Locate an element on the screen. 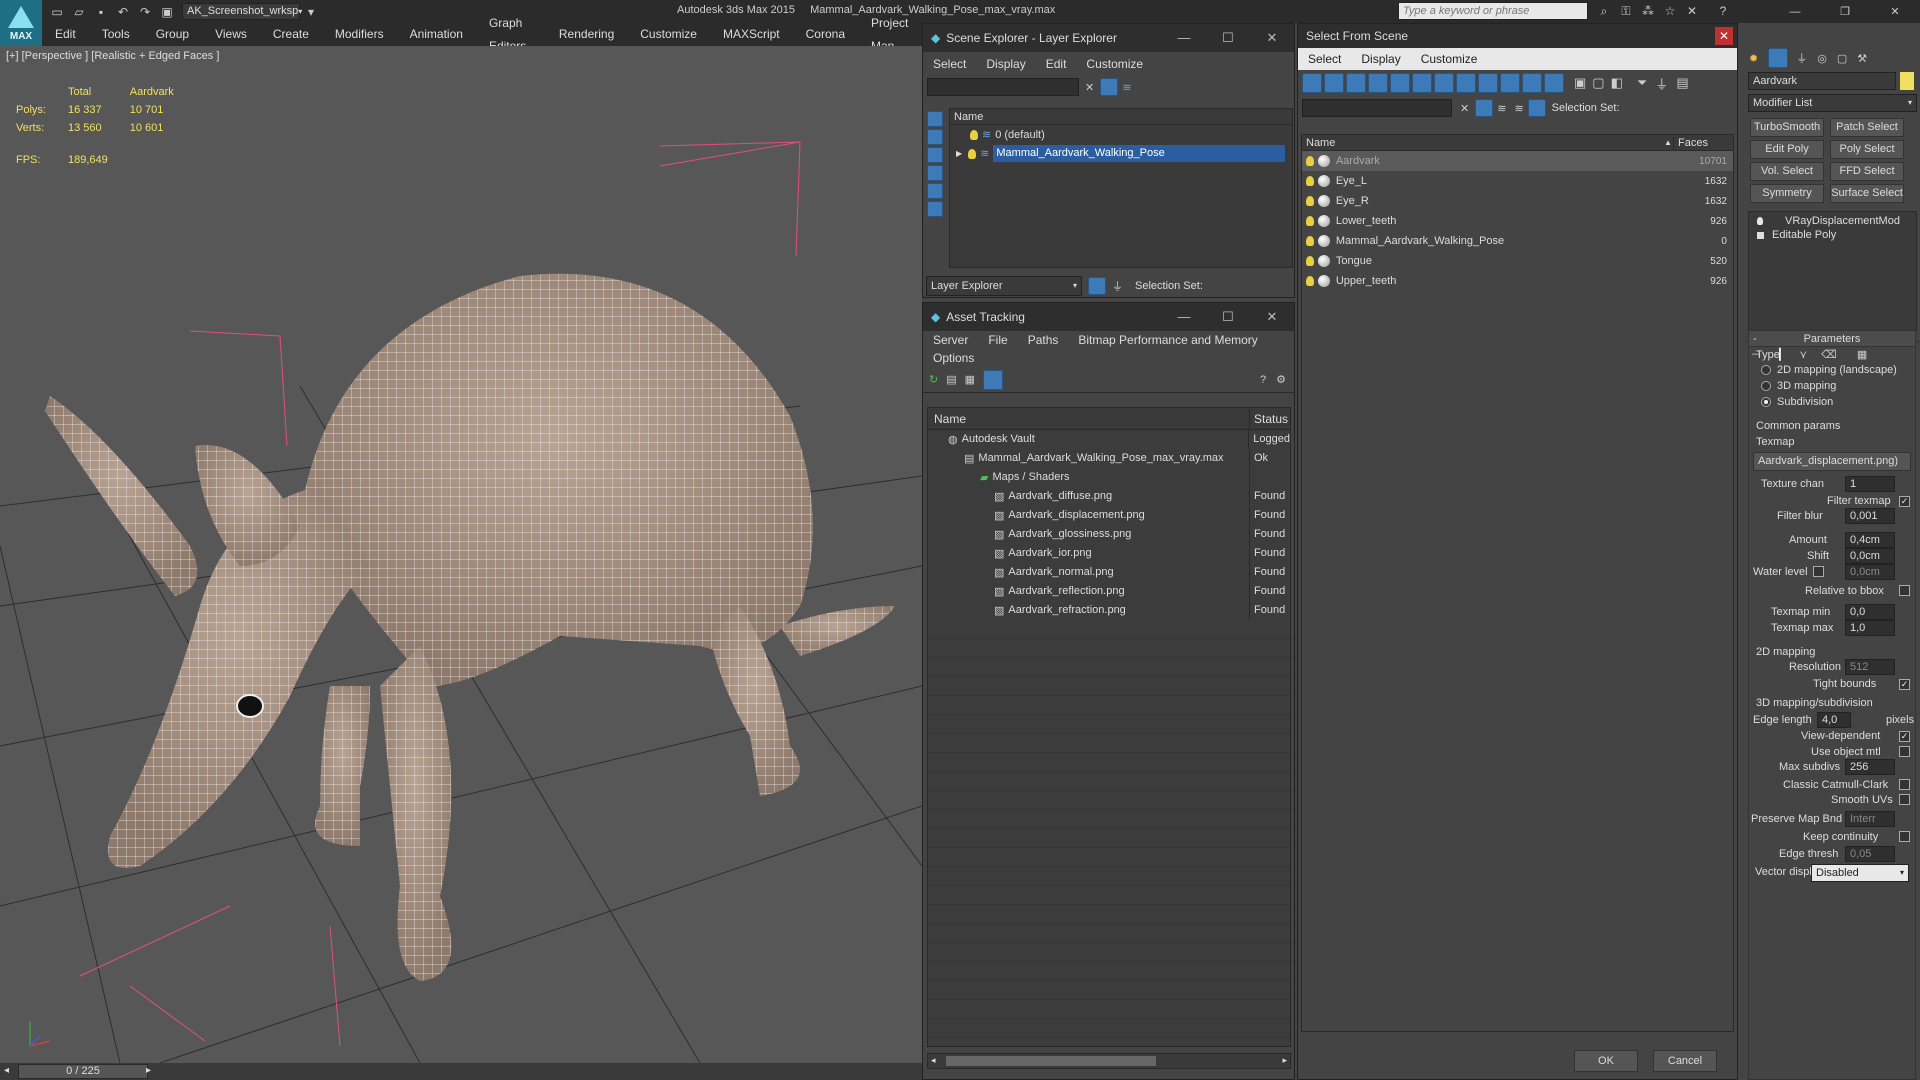  max-logo: MAX is located at coordinates (21, 23).